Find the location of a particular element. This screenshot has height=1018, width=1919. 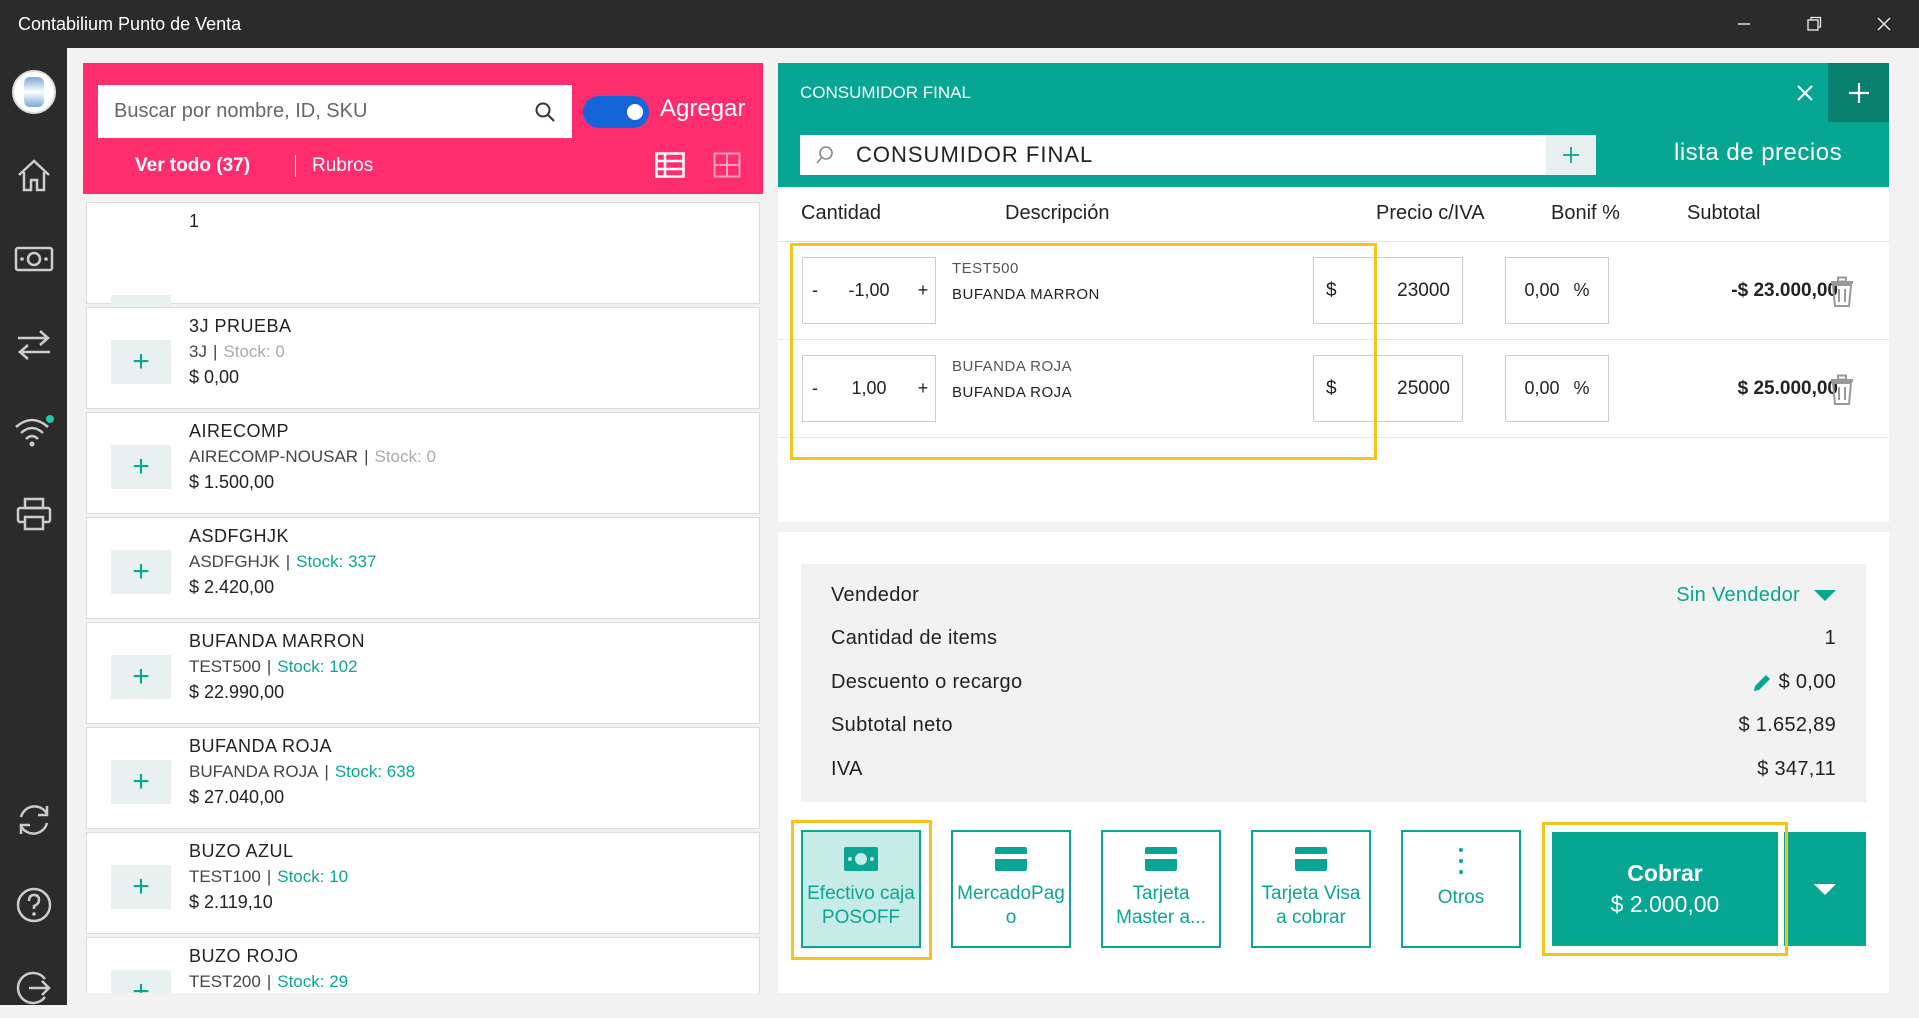

home-button is located at coordinates (33, 175).